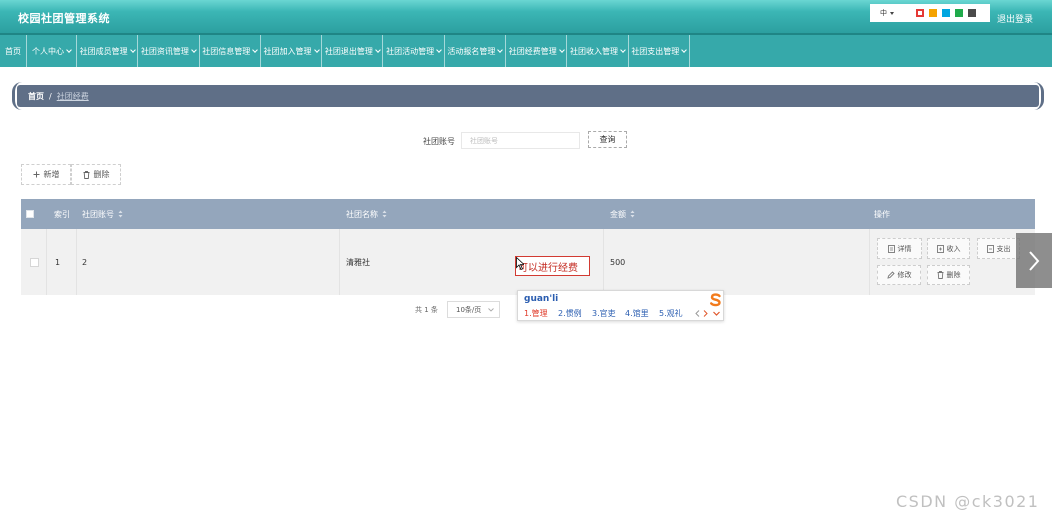  I want to click on header-checkbox-cell, so click(34, 214).